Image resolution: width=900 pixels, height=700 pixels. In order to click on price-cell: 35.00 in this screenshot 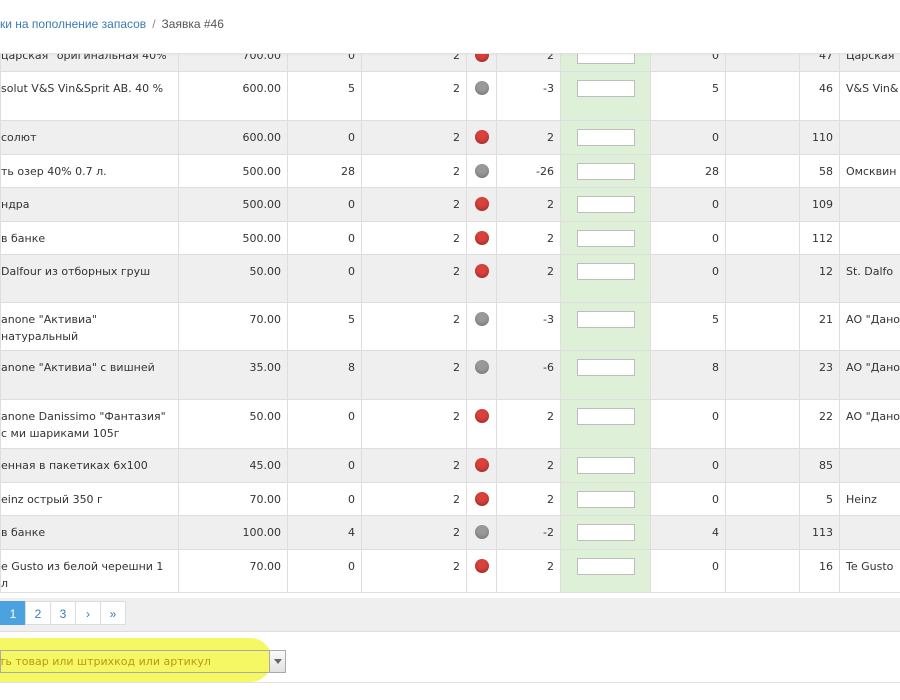, I will do `click(233, 375)`.